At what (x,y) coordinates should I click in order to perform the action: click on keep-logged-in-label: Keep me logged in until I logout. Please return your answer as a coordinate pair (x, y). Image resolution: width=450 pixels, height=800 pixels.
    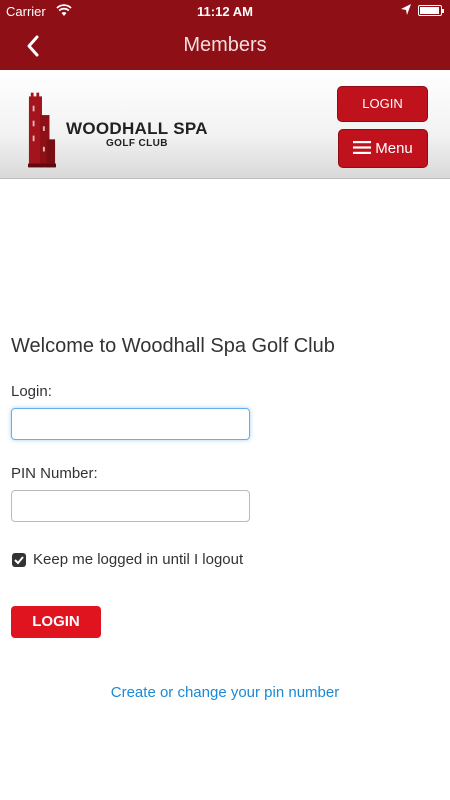
    Looking at the image, I should click on (138, 559).